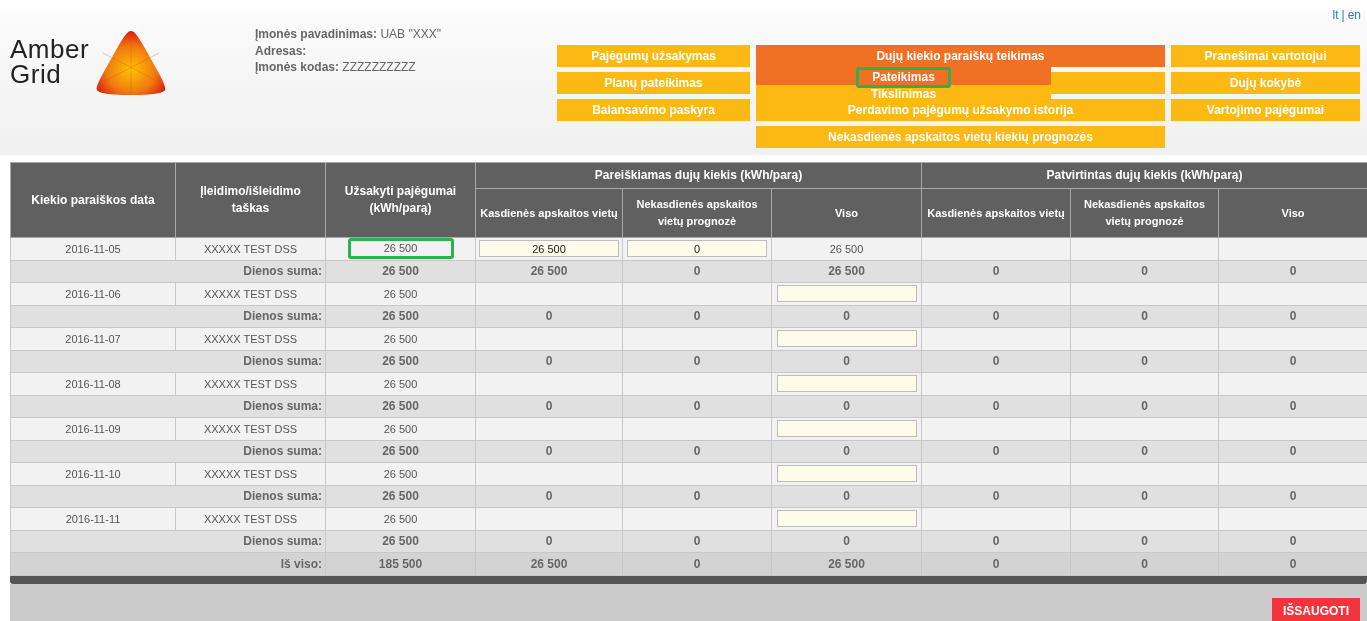 The image size is (1367, 621). Describe the element at coordinates (960, 56) in the screenshot. I see `menu-button: Dujų kiekio paraiškų teikimas` at that location.